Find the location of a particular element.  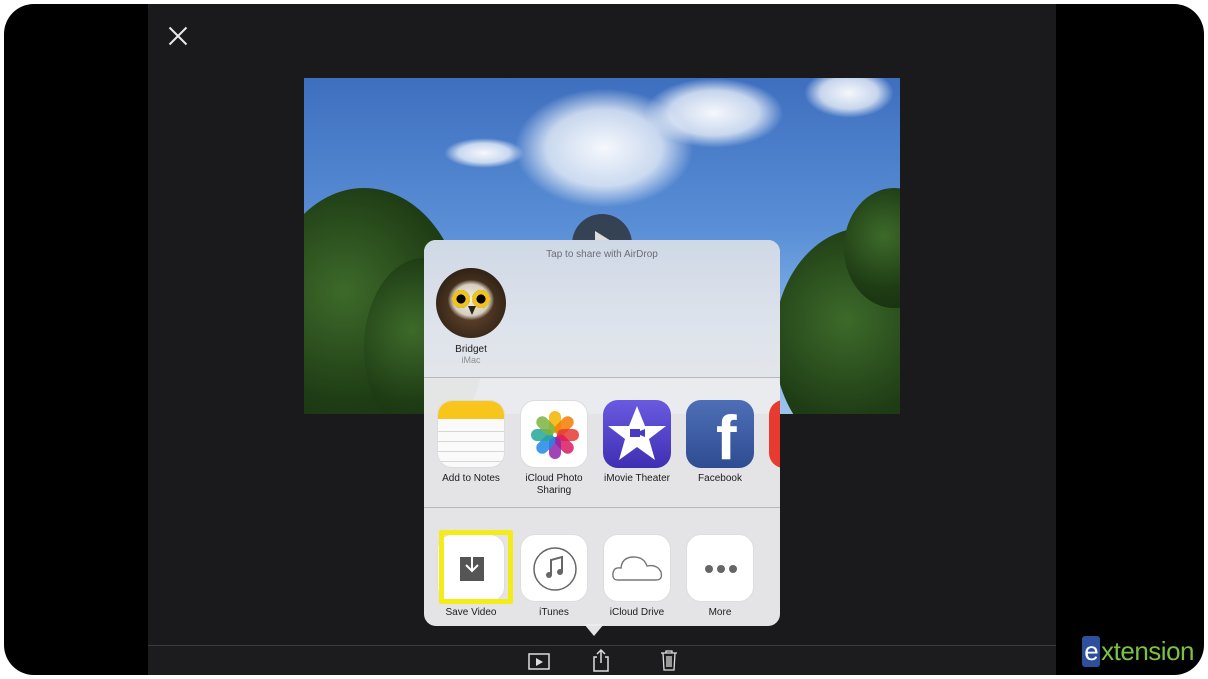

share-app-notes: Add to Notes is located at coordinates (471, 442).